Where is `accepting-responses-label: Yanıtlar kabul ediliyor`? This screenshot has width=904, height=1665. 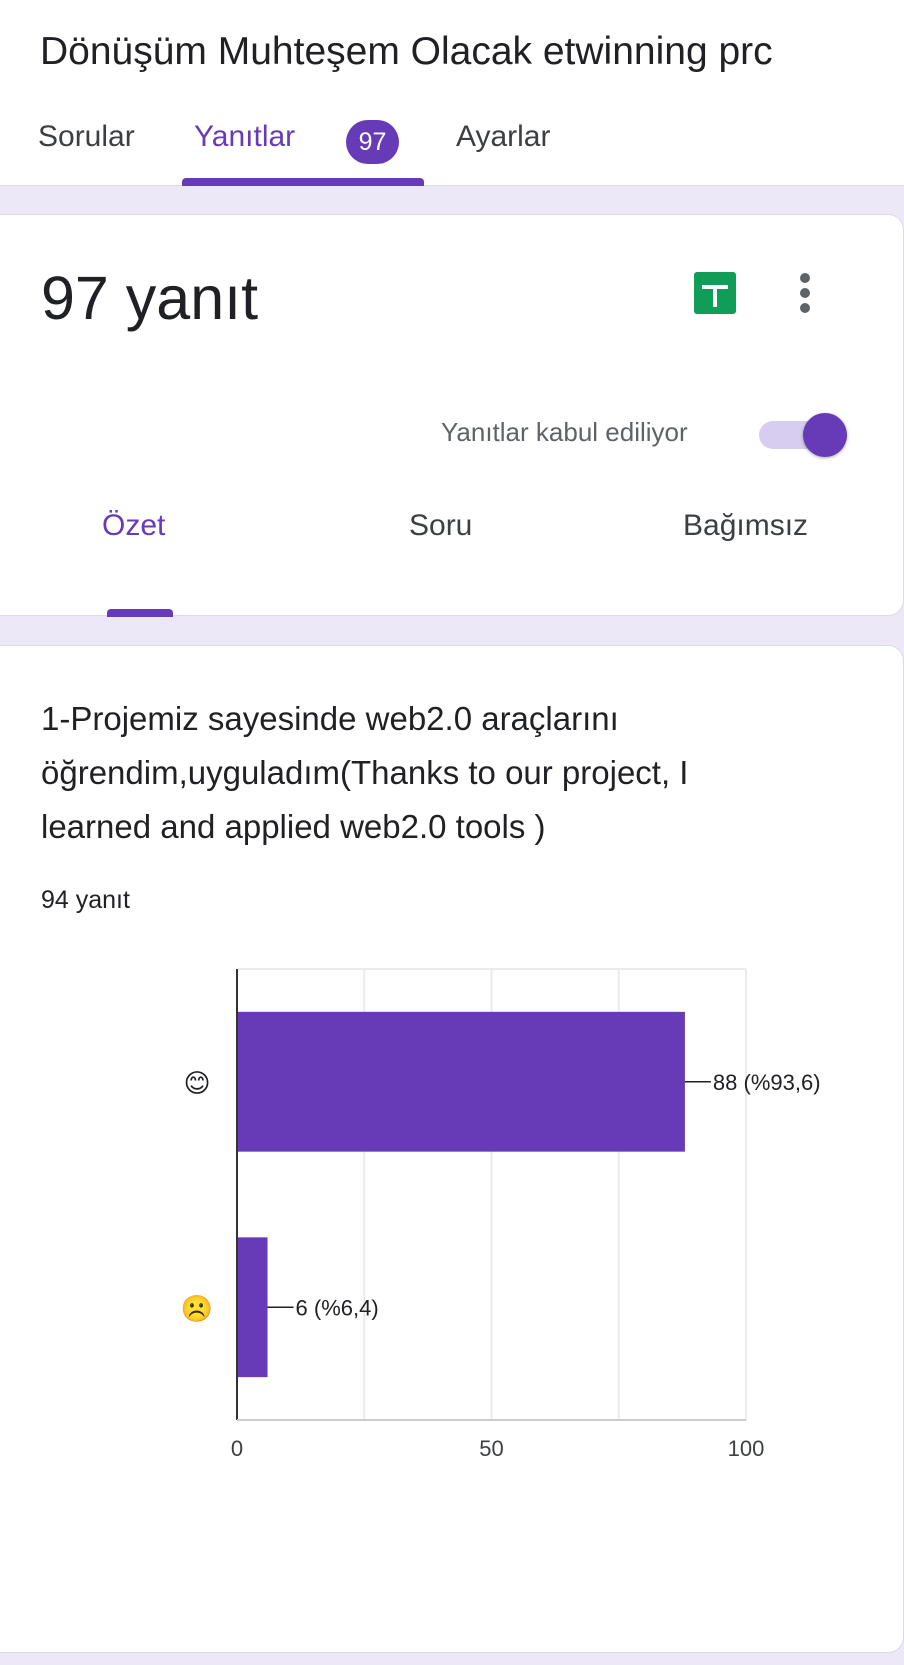
accepting-responses-label: Yanıtlar kabul ediliyor is located at coordinates (564, 432).